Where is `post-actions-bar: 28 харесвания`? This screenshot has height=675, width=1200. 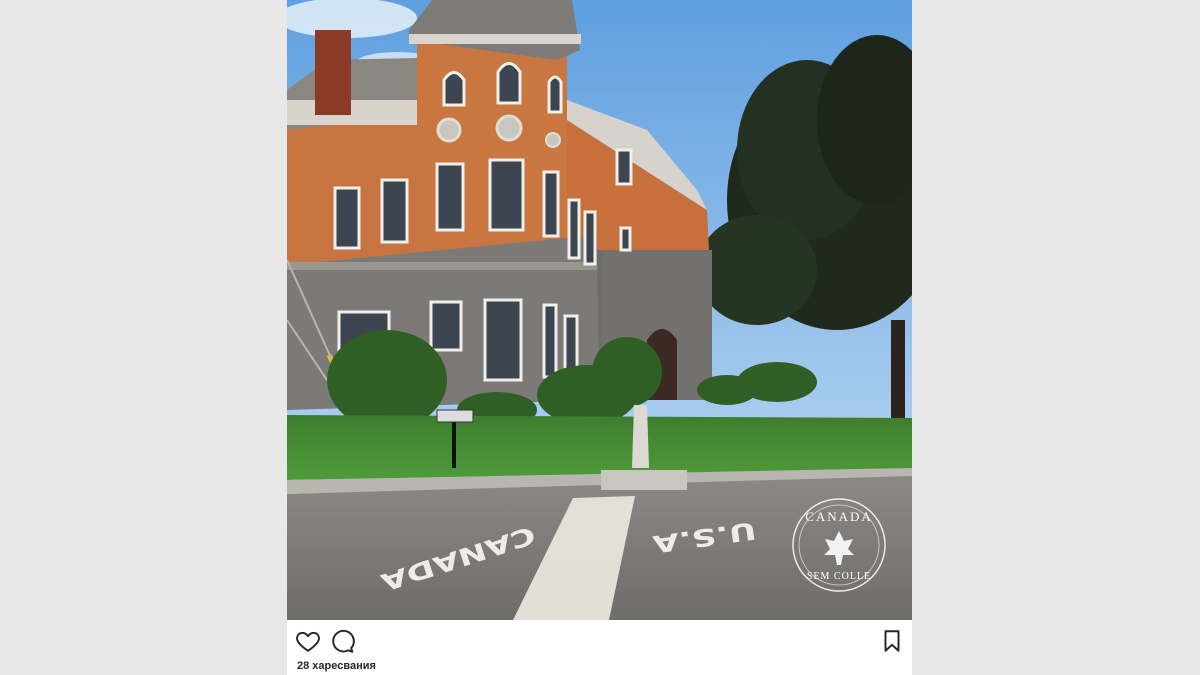
post-actions-bar: 28 харесвания is located at coordinates (599, 647).